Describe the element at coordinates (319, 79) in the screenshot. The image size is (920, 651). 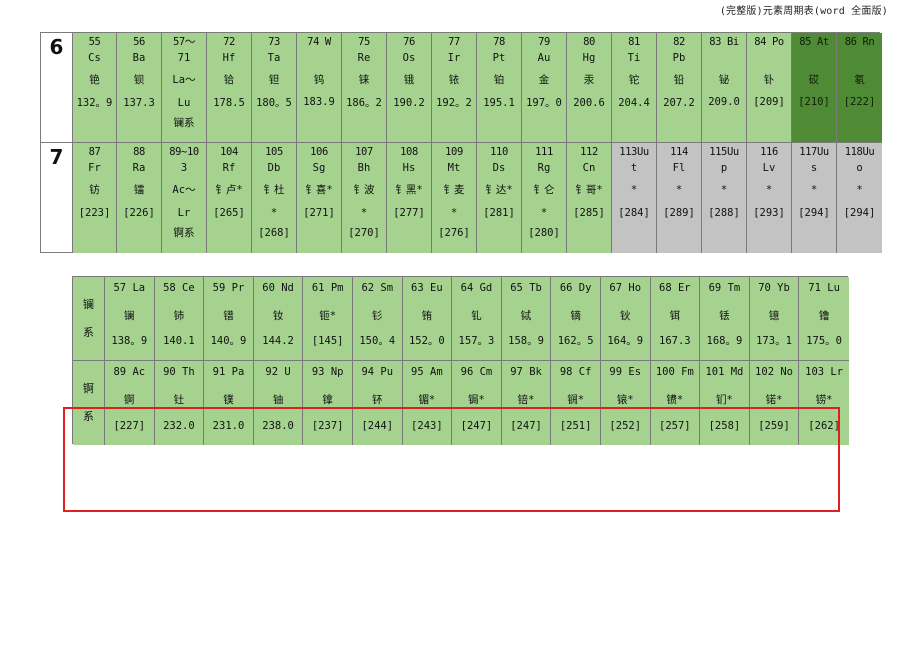
I see `element-name: 钨` at that location.